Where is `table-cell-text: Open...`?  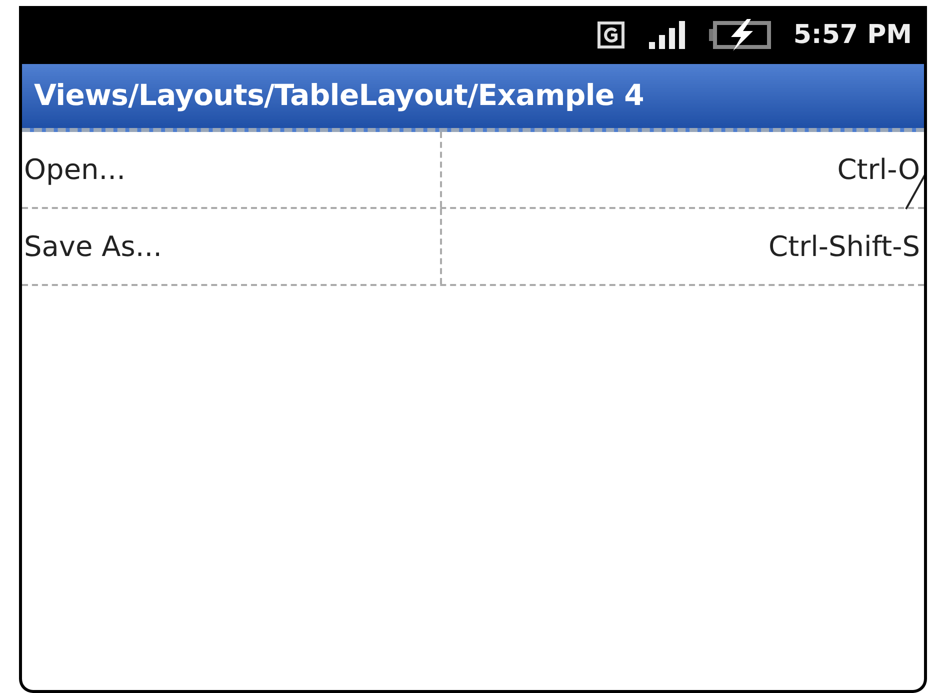
table-cell-text: Open... is located at coordinates (75, 170).